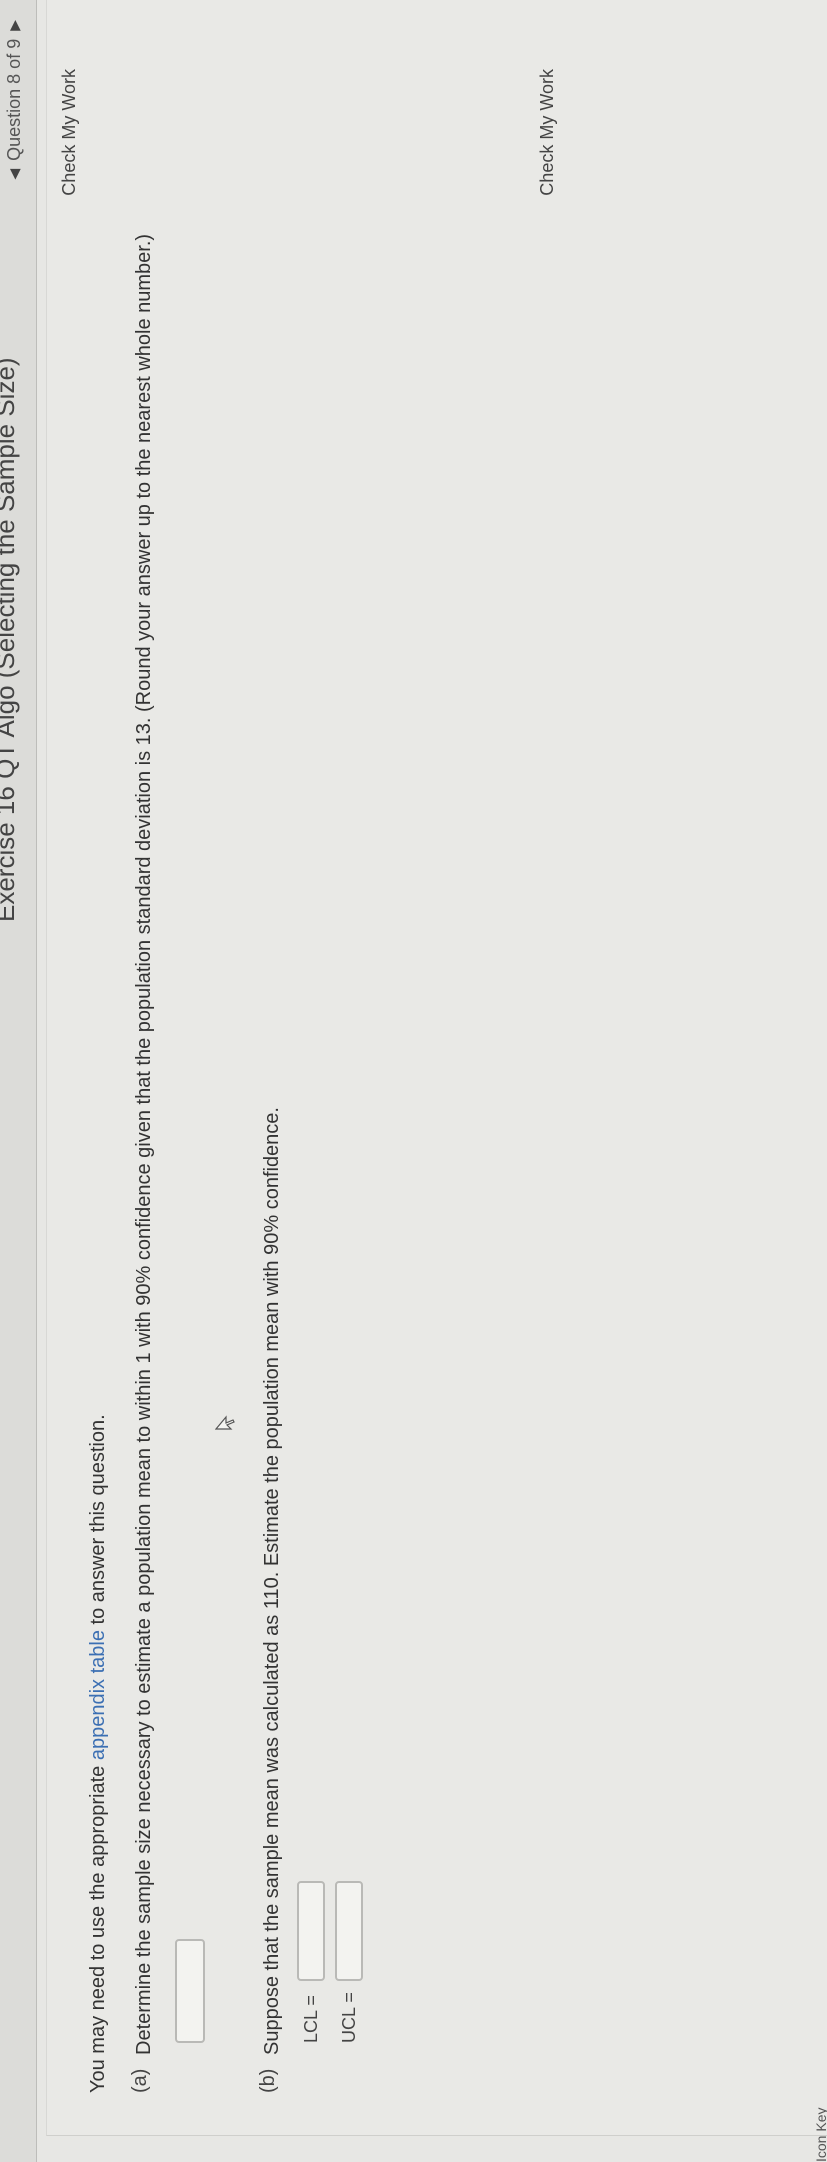  Describe the element at coordinates (98, 1926) in the screenshot. I see `intro-before-link: You may need to use the appropriate` at that location.